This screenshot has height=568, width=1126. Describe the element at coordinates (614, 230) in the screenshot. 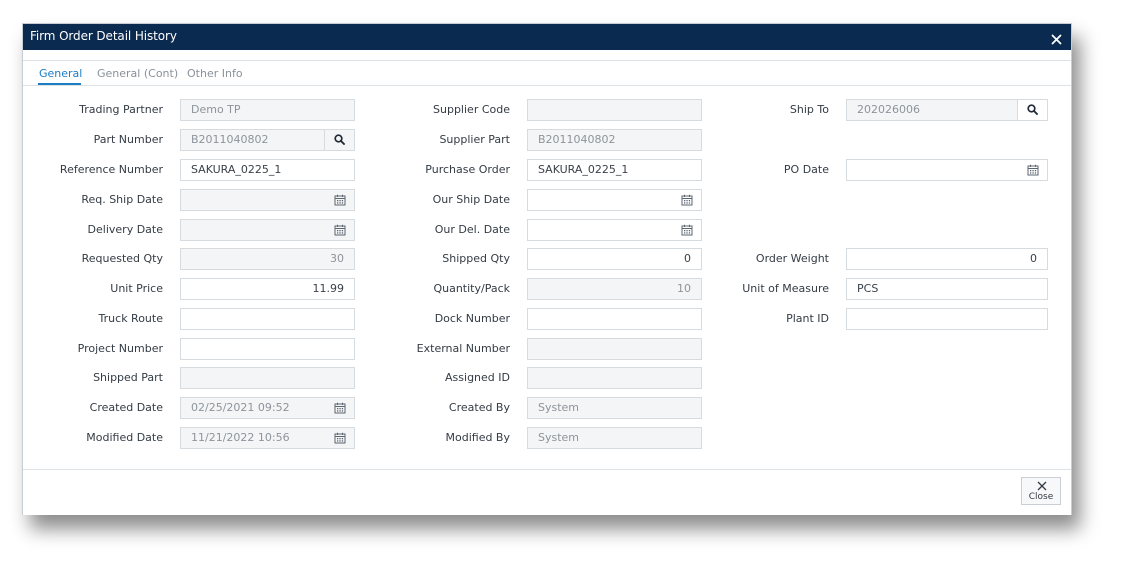

I see `our-del-date-input` at that location.